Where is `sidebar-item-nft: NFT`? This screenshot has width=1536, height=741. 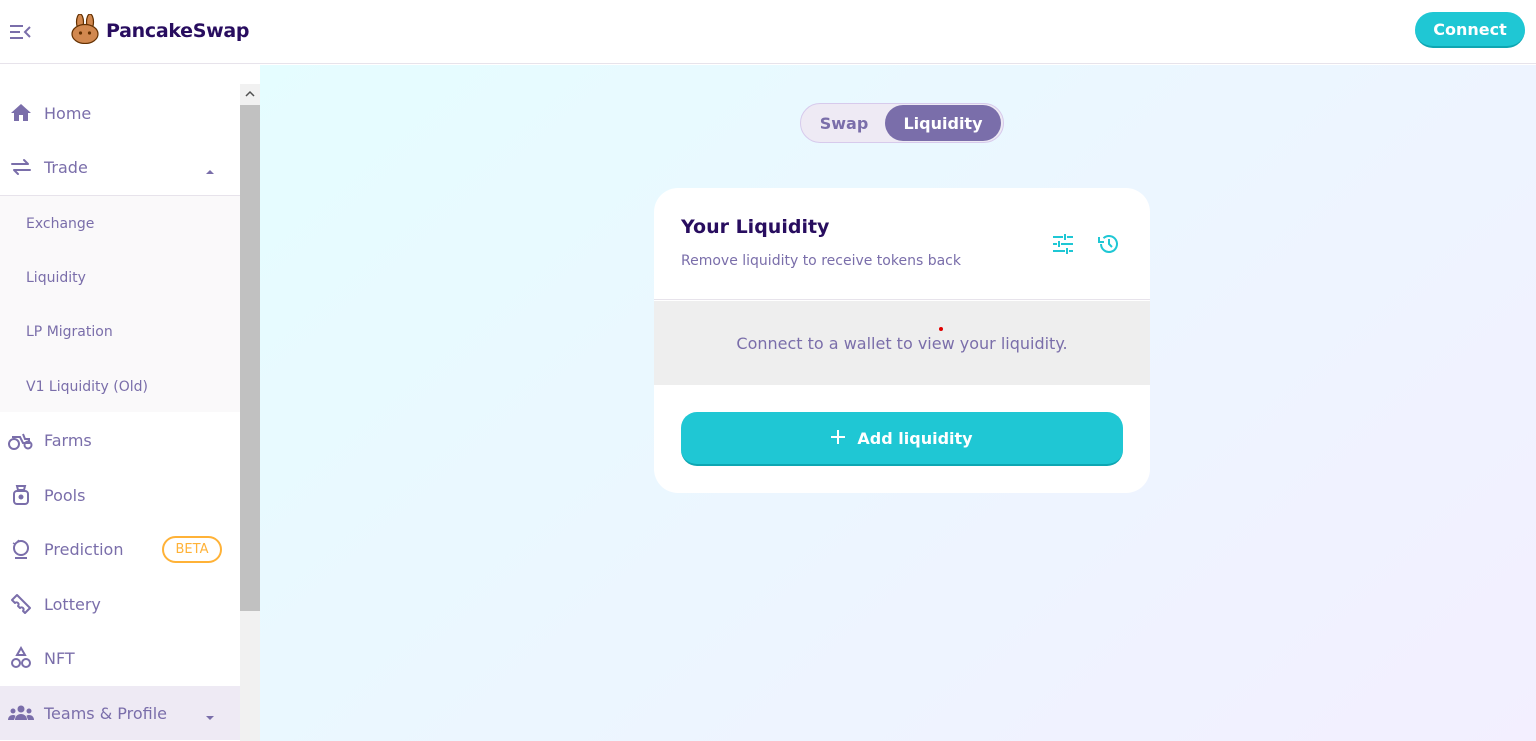
sidebar-item-nft: NFT is located at coordinates (120, 658).